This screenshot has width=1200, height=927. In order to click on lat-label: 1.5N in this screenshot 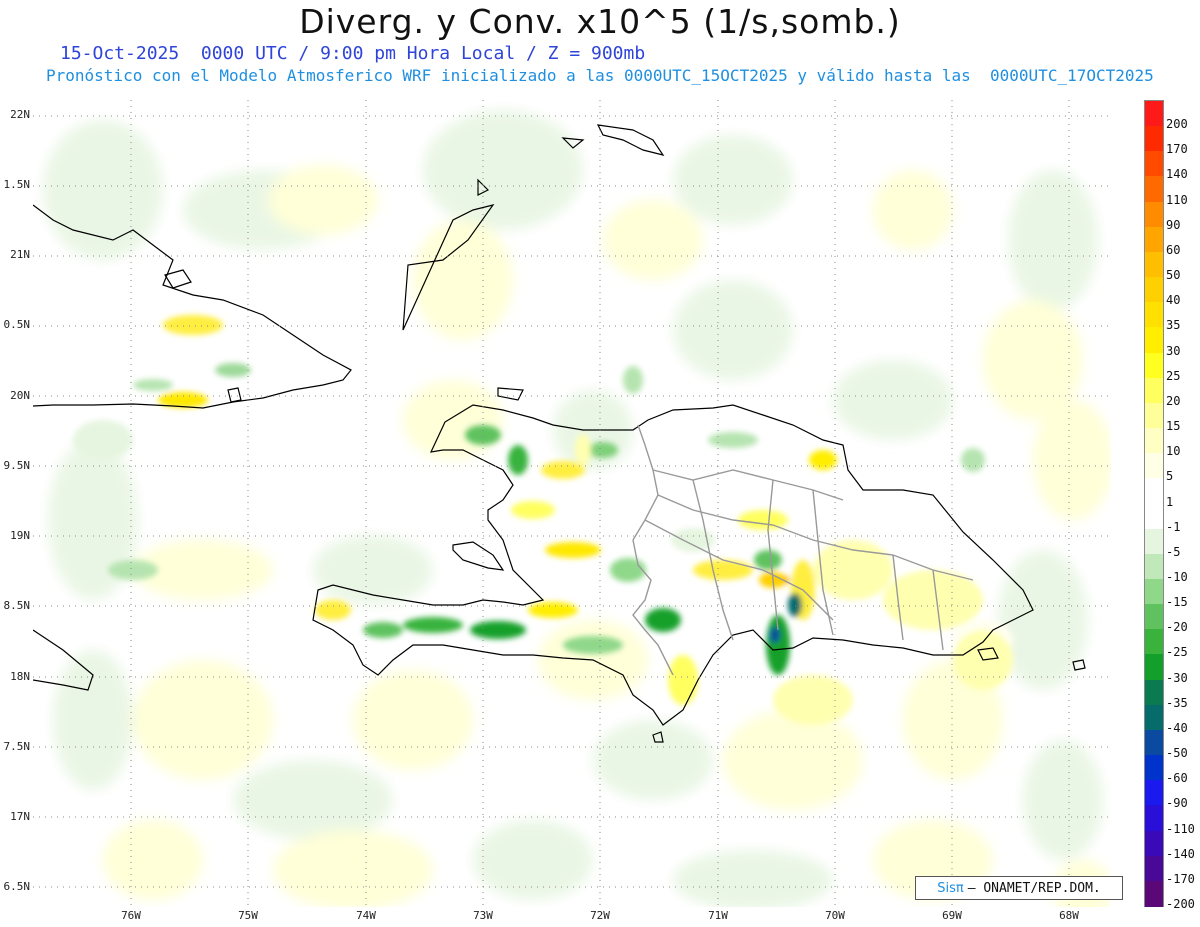, I will do `click(17, 184)`.